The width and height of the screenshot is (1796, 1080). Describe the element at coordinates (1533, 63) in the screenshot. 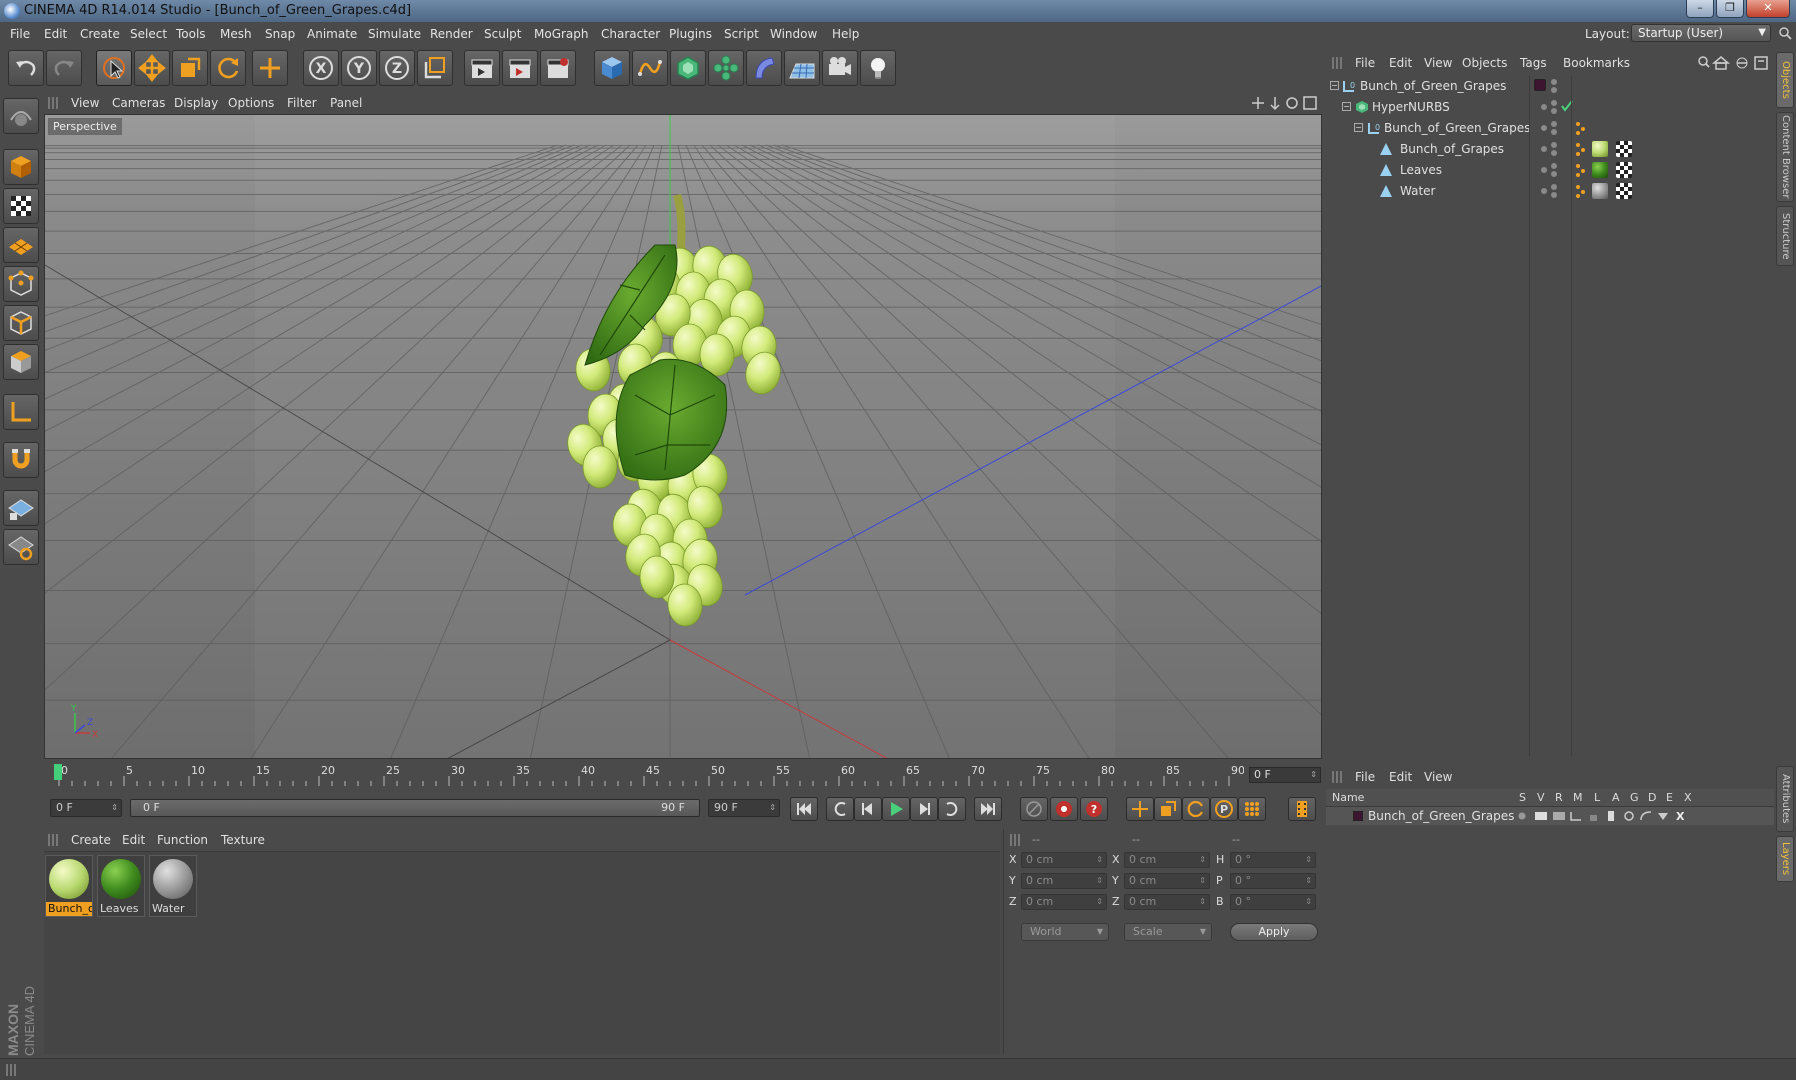

I see `om-menu-tags: Tags` at that location.